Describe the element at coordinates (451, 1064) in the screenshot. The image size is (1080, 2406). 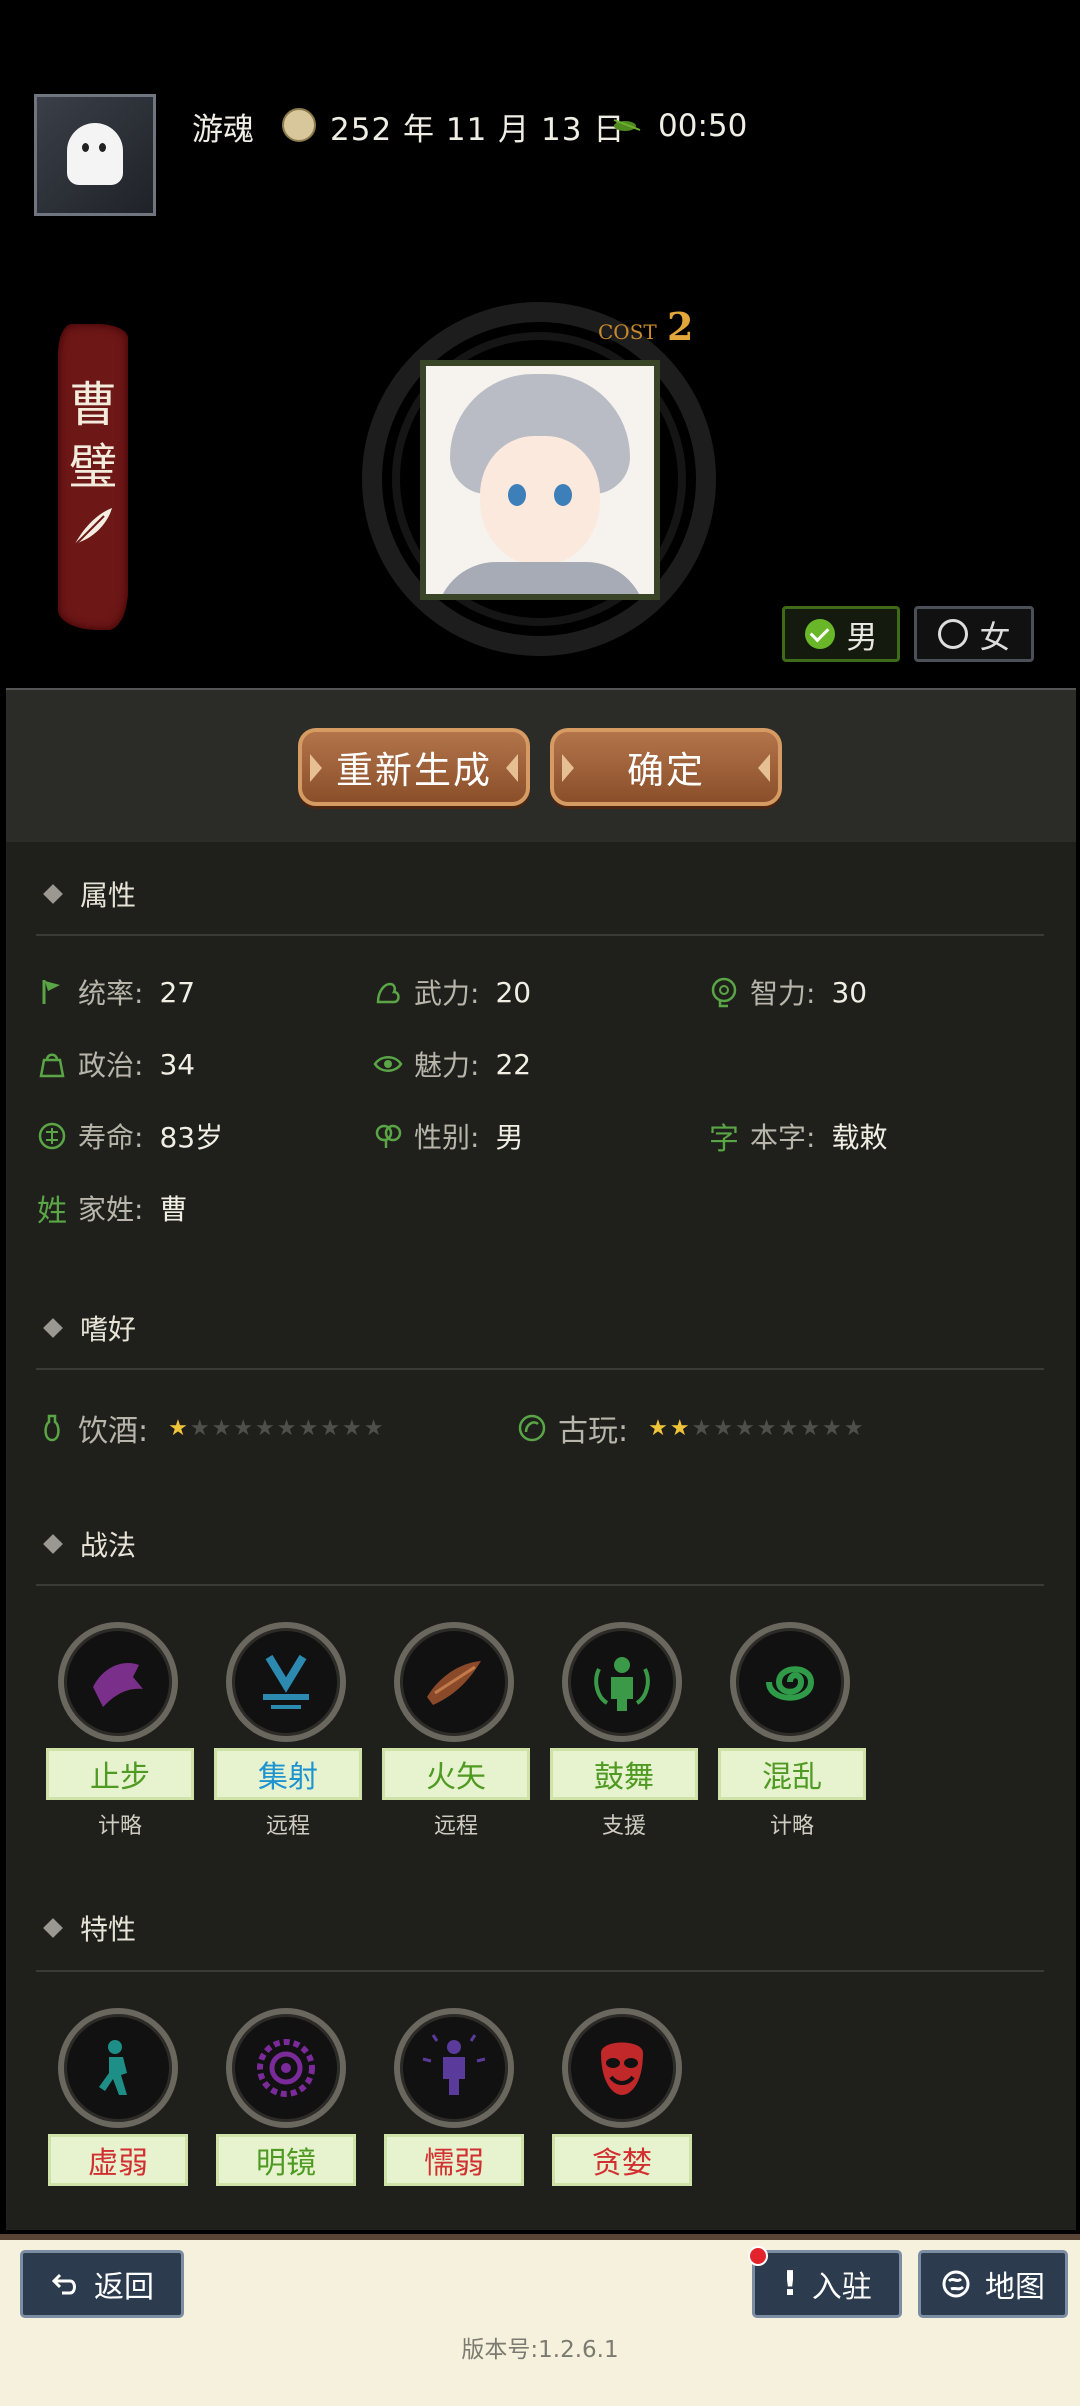
I see `attr-charm: 魅力: 22` at that location.